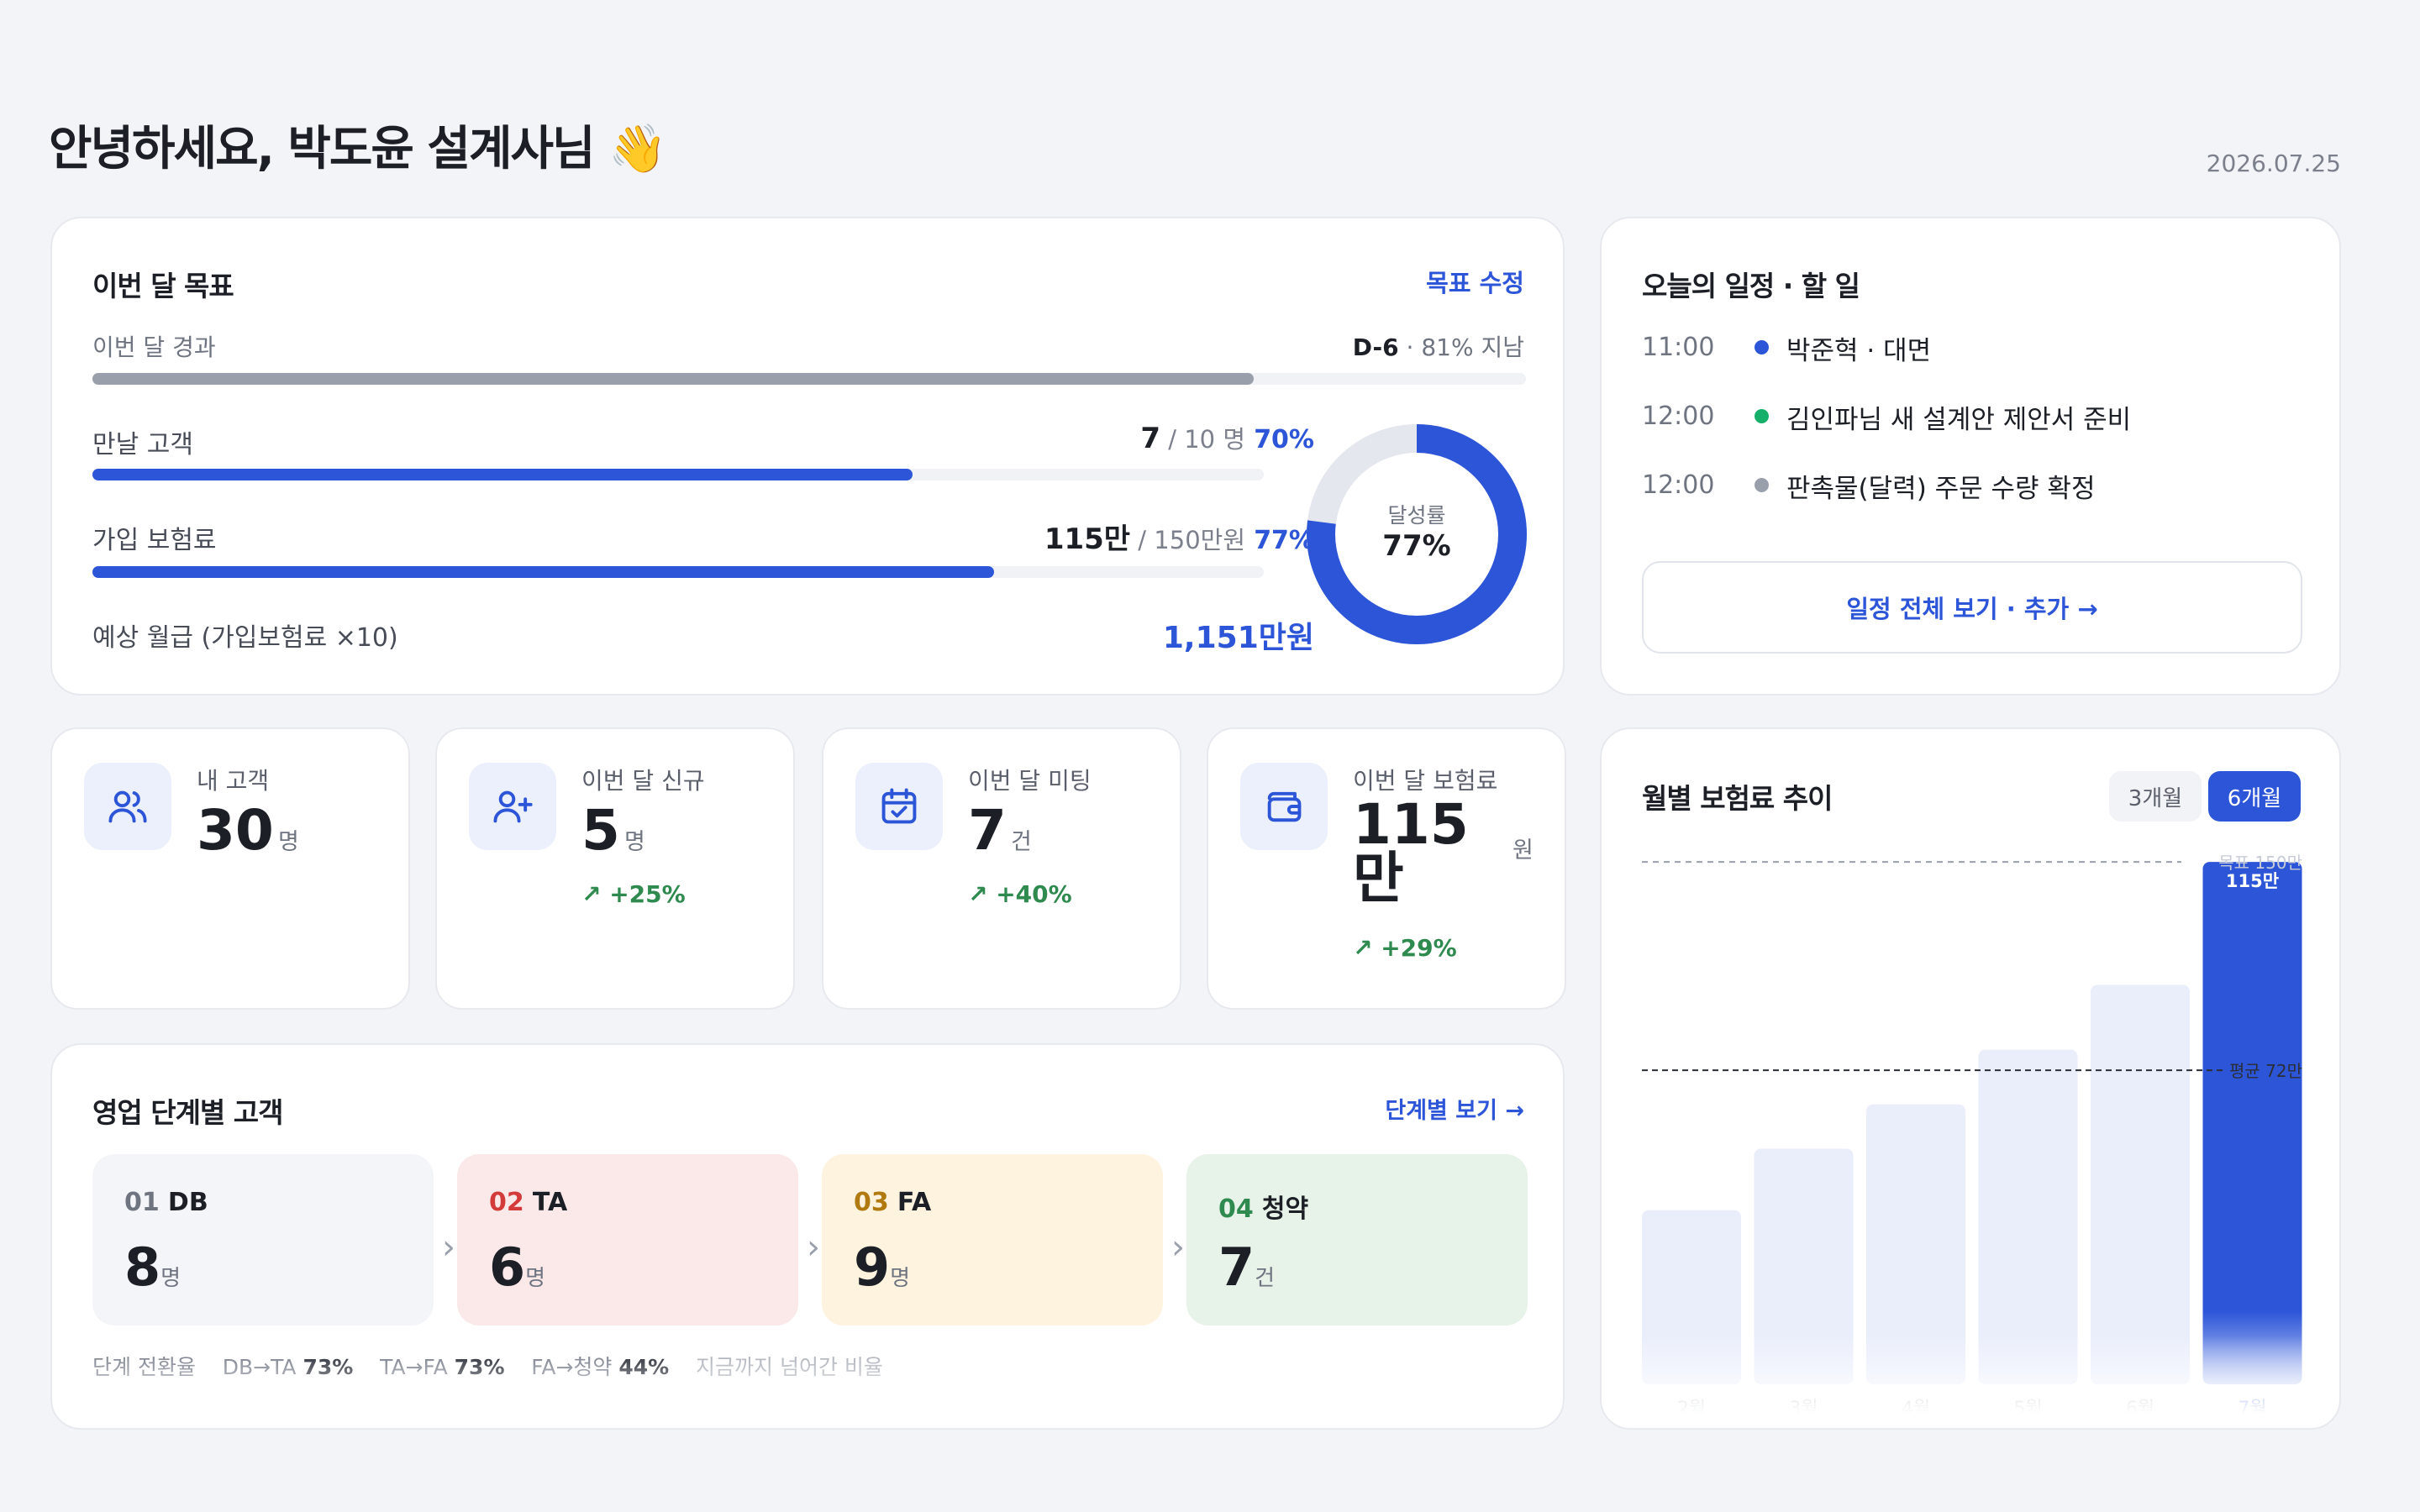 The height and width of the screenshot is (1512, 2420). I want to click on elapsed-label: 이번 달 경과, so click(154, 347).